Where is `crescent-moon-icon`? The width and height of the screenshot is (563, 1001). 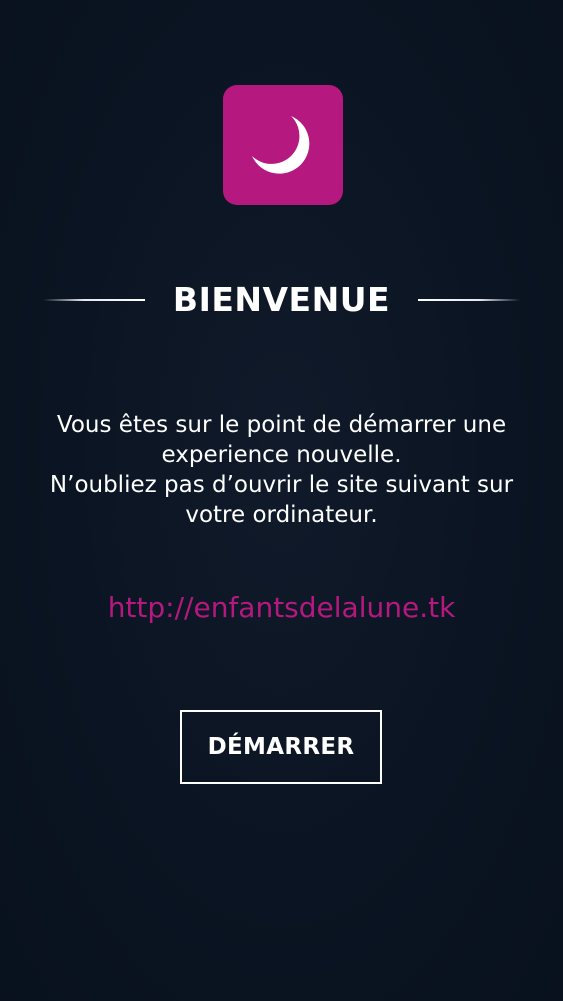 crescent-moon-icon is located at coordinates (281, 145).